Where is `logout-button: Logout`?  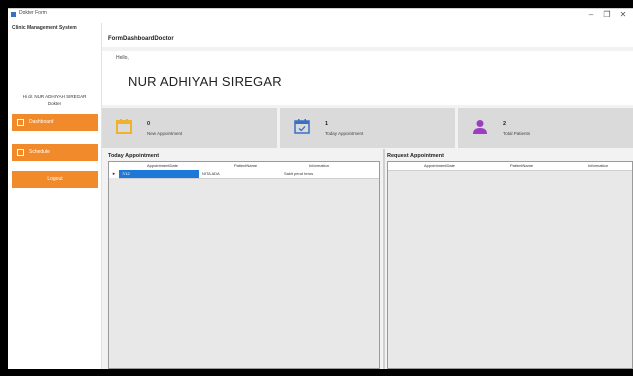 logout-button: Logout is located at coordinates (55, 179).